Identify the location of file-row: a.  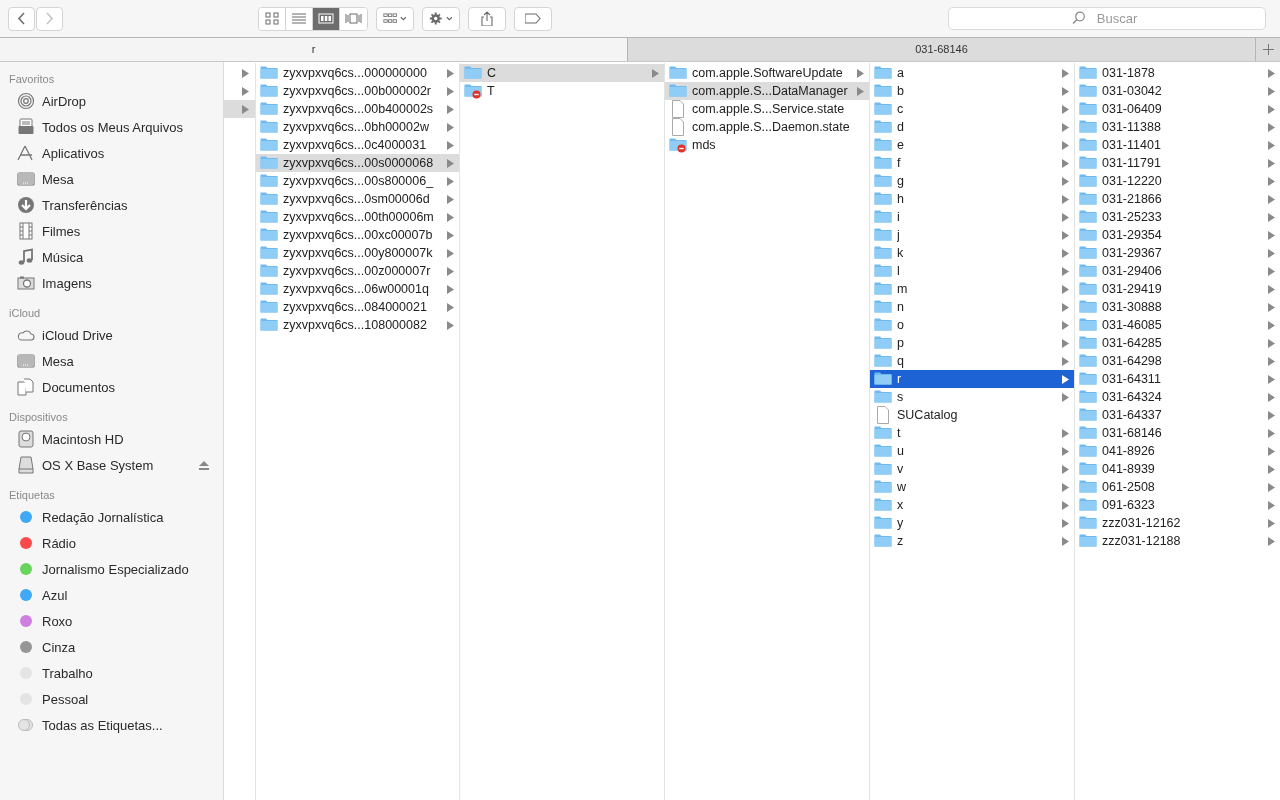
(972, 73).